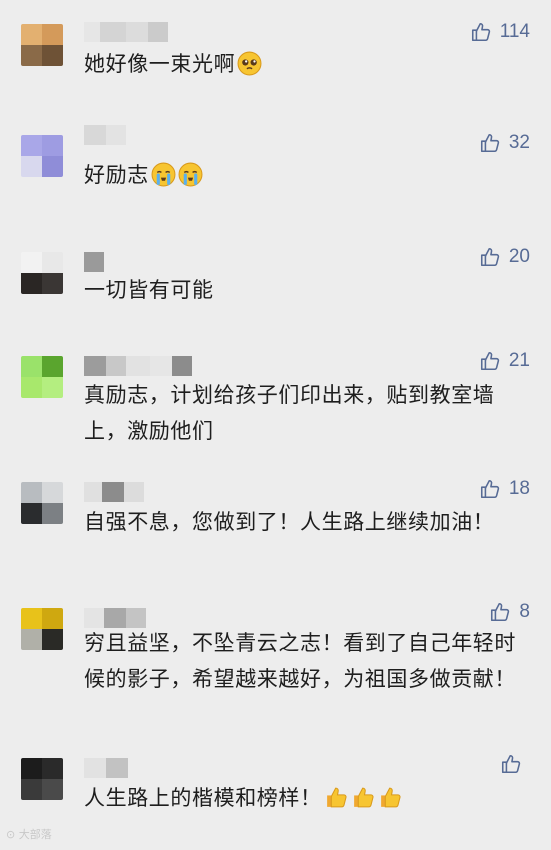 This screenshot has height=850, width=551. What do you see at coordinates (300, 661) in the screenshot?
I see `comment-text: 穷且益坚，不坠青云之志！看到了自己年轻时候的影子，希望越来越好，为祖国多做贡献！` at bounding box center [300, 661].